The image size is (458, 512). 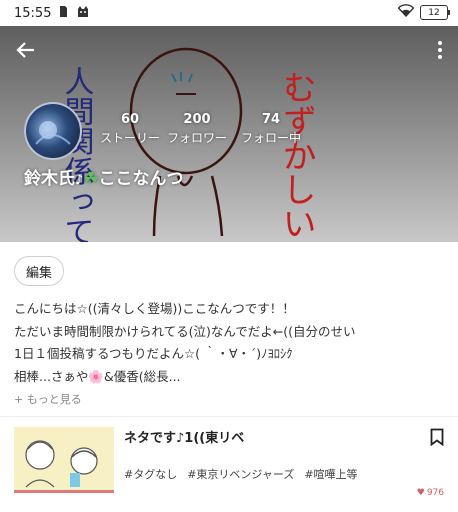 What do you see at coordinates (229, 13) in the screenshot?
I see `status-bar: 15:55 12` at bounding box center [229, 13].